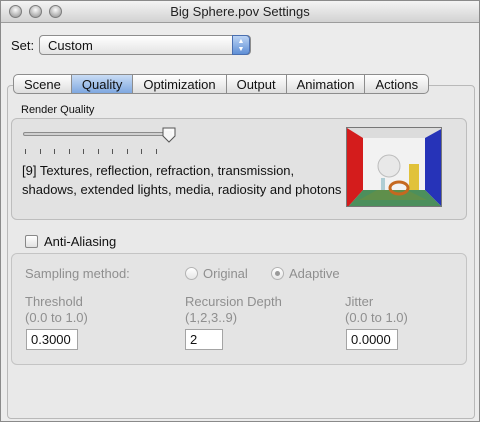 The width and height of the screenshot is (480, 422). Describe the element at coordinates (42, 84) in the screenshot. I see `tab-scene: Scene` at that location.